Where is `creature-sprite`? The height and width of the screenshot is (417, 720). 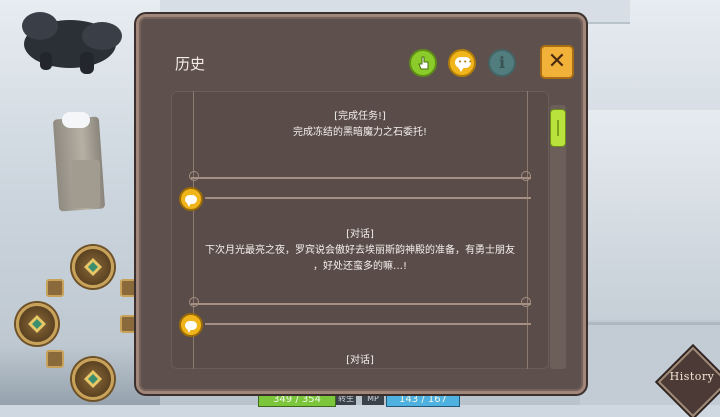
creature-sprite is located at coordinates (72, 43).